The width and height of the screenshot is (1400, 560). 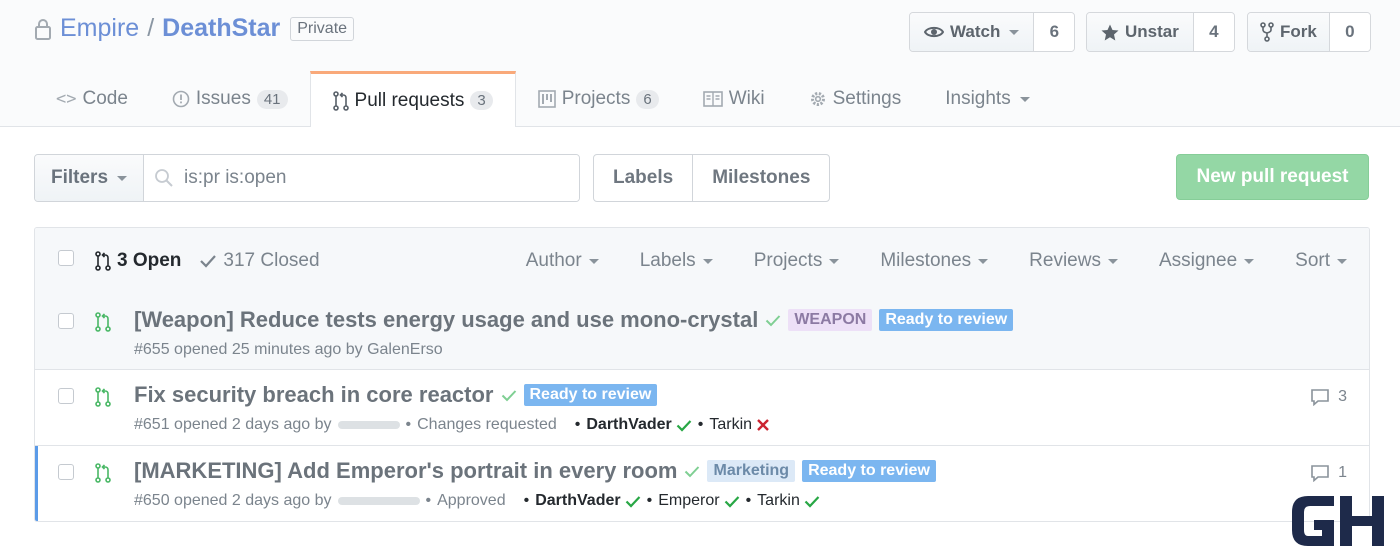 I want to click on tab-label: Issues, so click(x=223, y=98).